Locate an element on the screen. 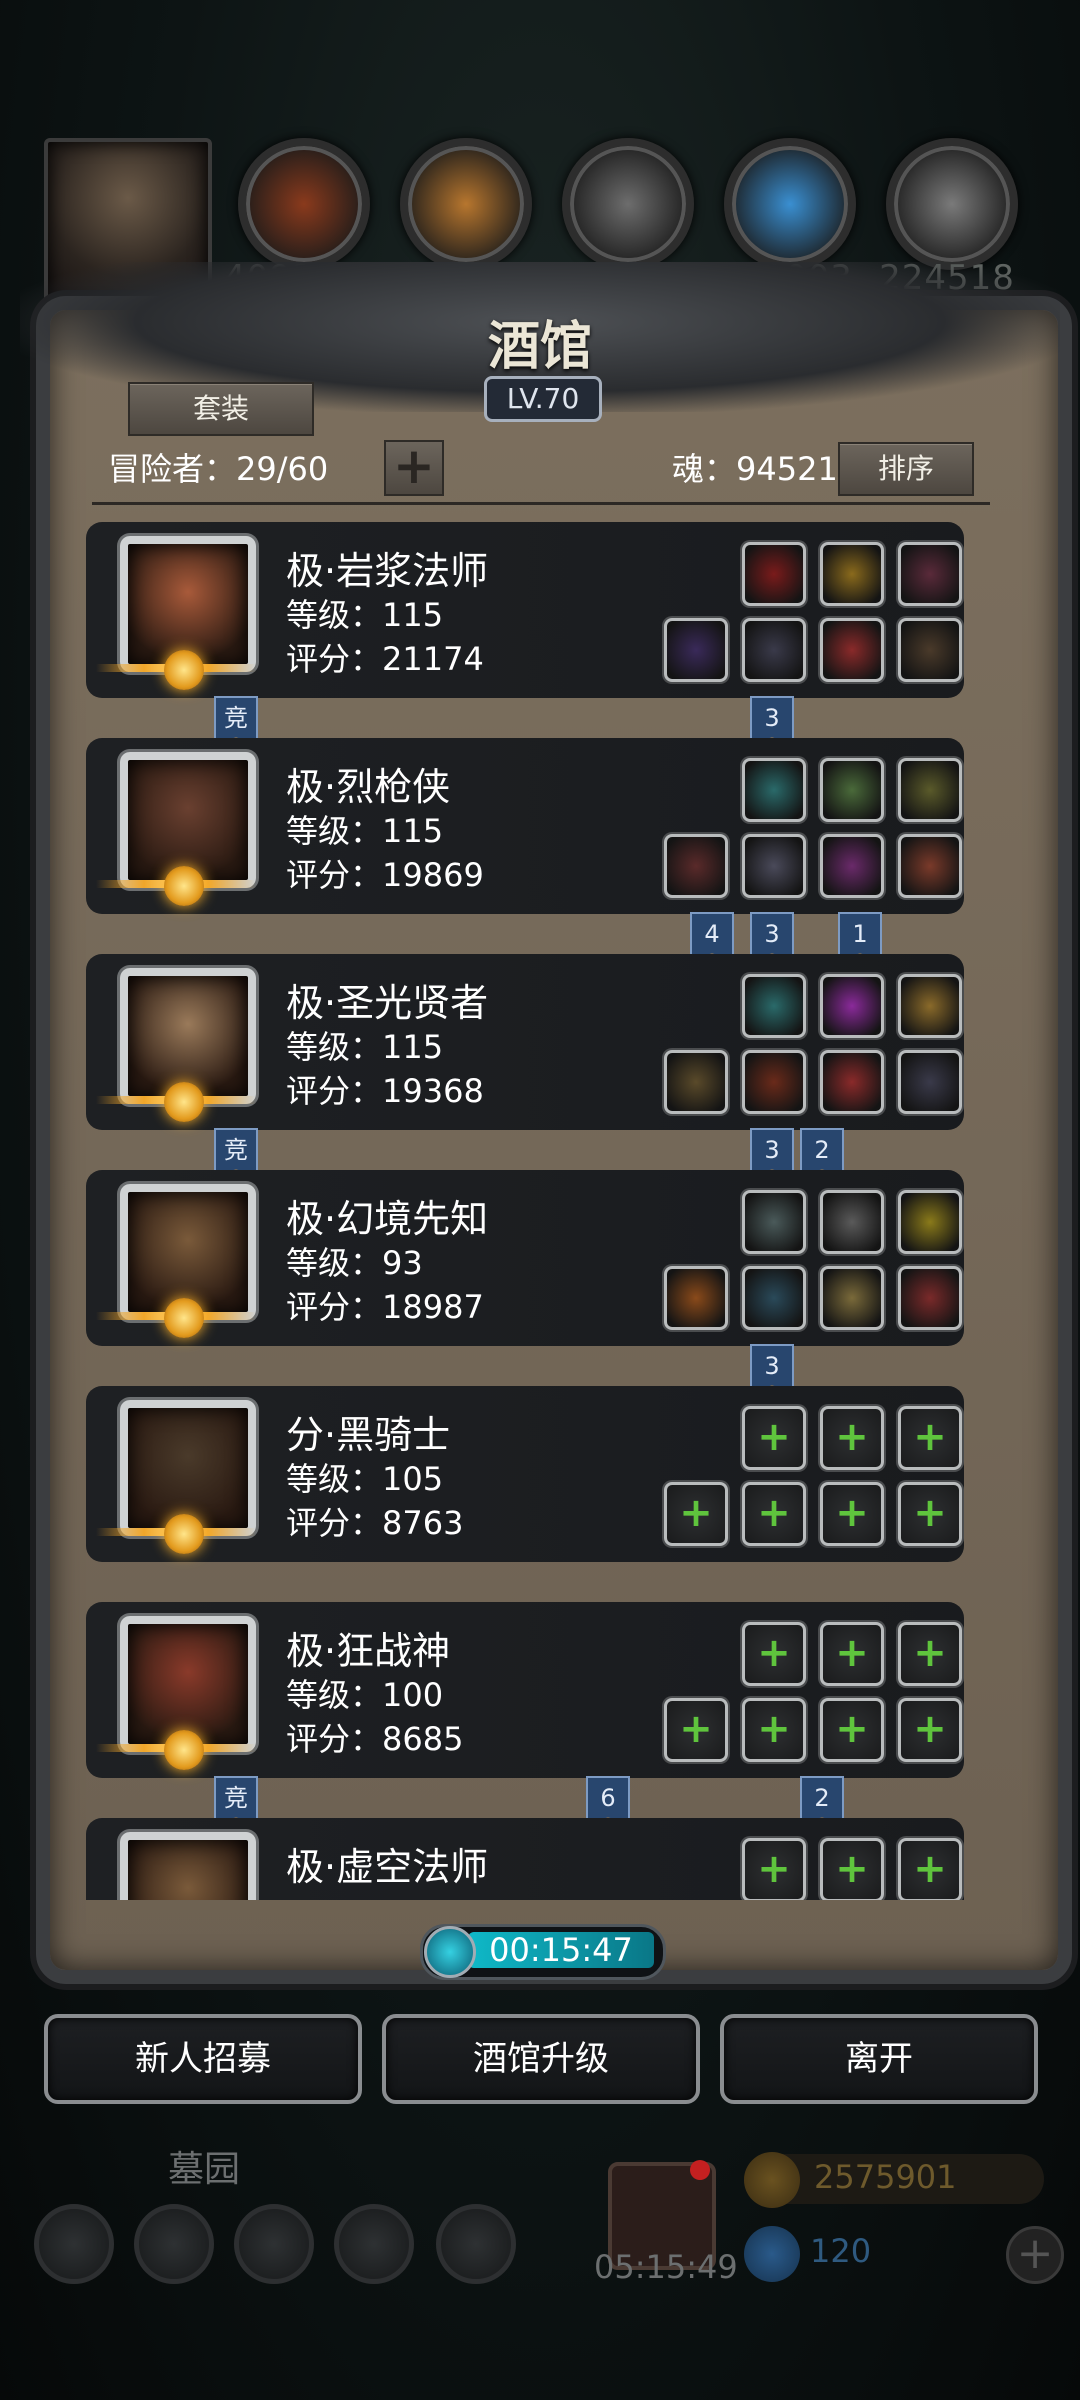 This screenshot has height=2400, width=1080. hero-score: 评分：19368 is located at coordinates (385, 1091).